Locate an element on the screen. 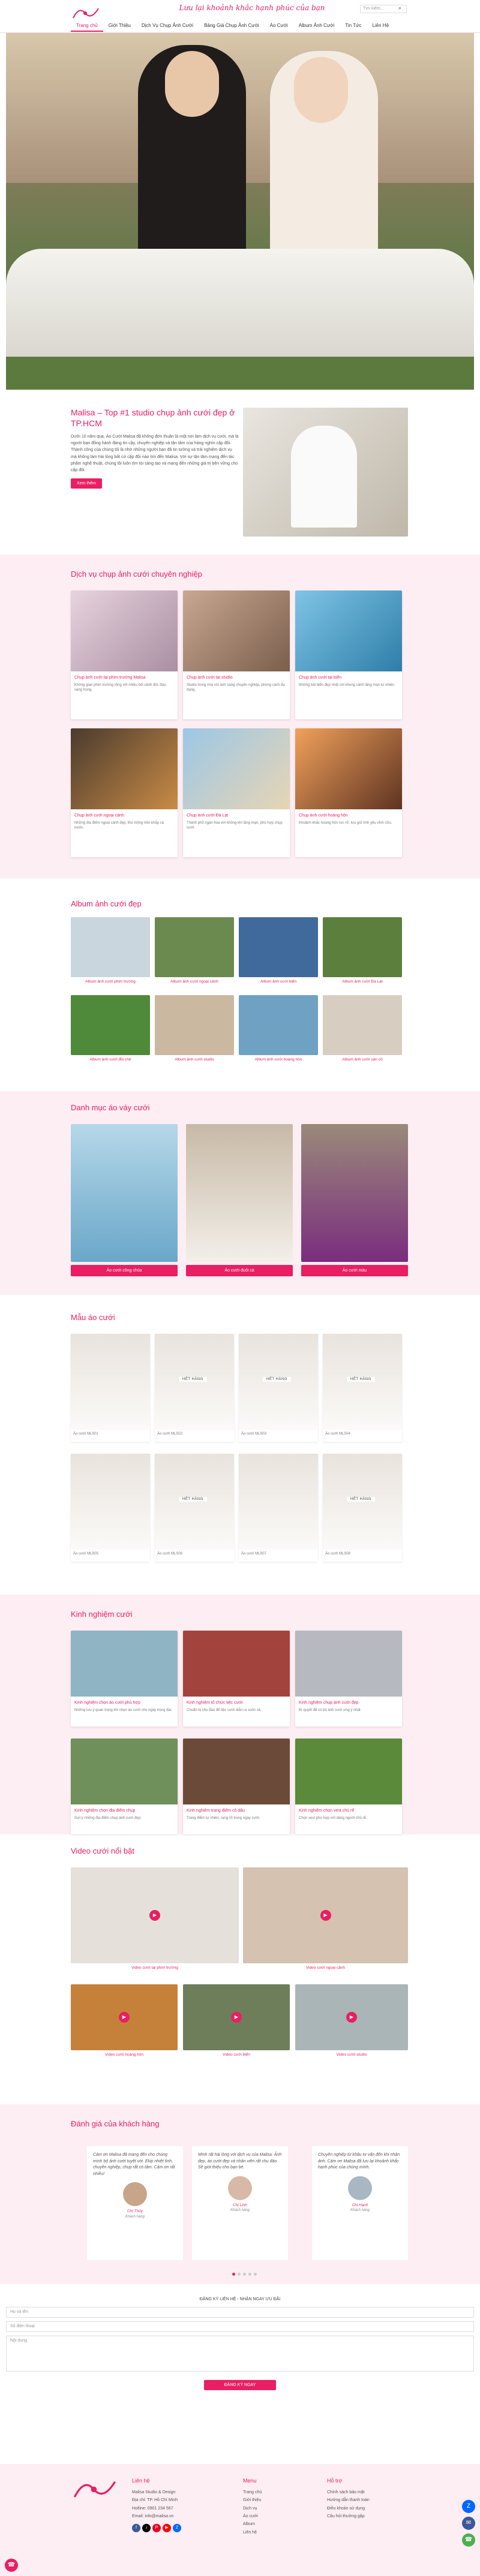 The width and height of the screenshot is (480, 2576). service-title: Chụp ảnh cưới tại biển is located at coordinates (348, 676).